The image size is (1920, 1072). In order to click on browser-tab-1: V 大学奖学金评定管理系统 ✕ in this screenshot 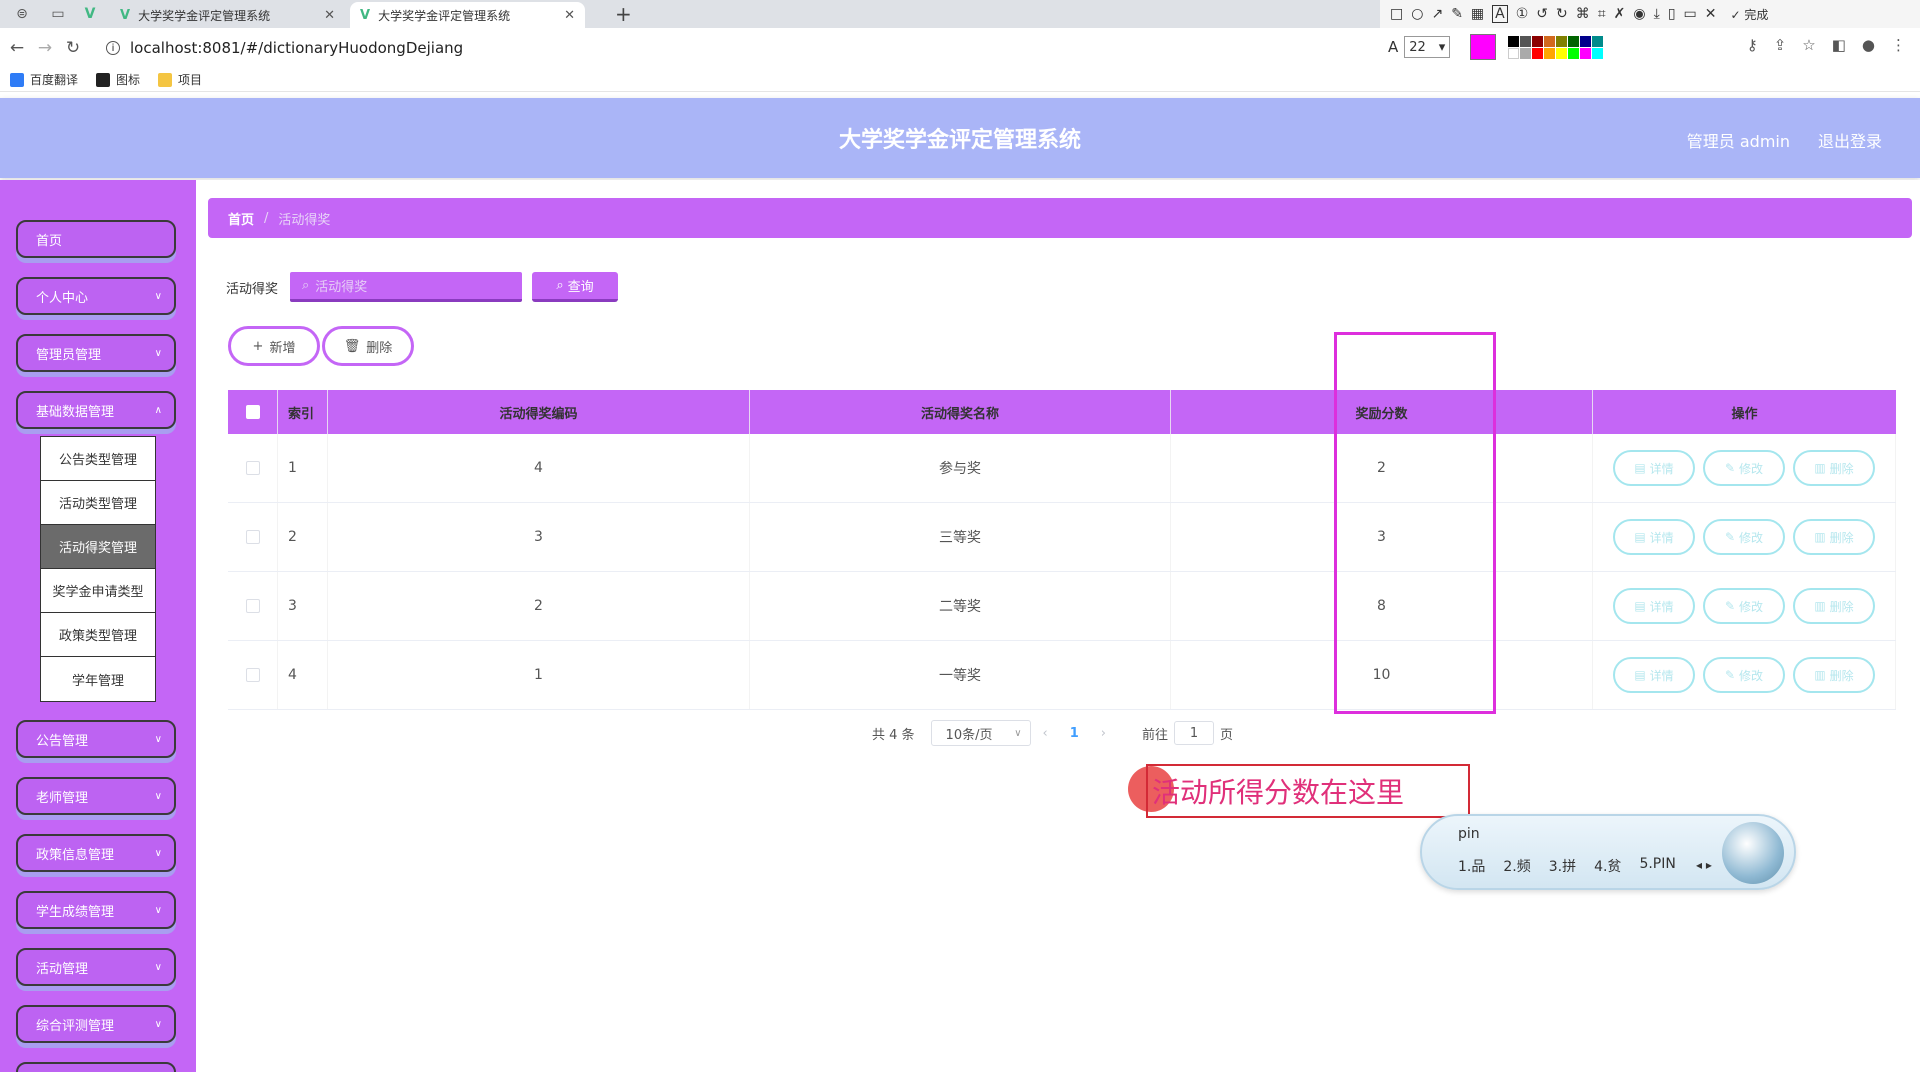, I will do `click(227, 15)`.